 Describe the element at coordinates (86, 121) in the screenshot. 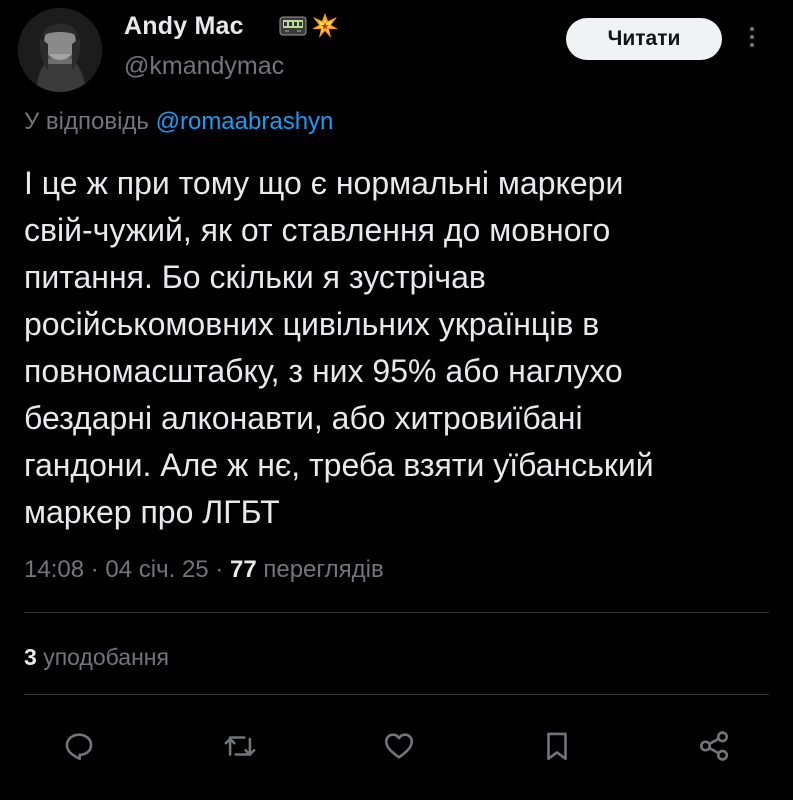

I see `reply-prefix: У відповідь` at that location.